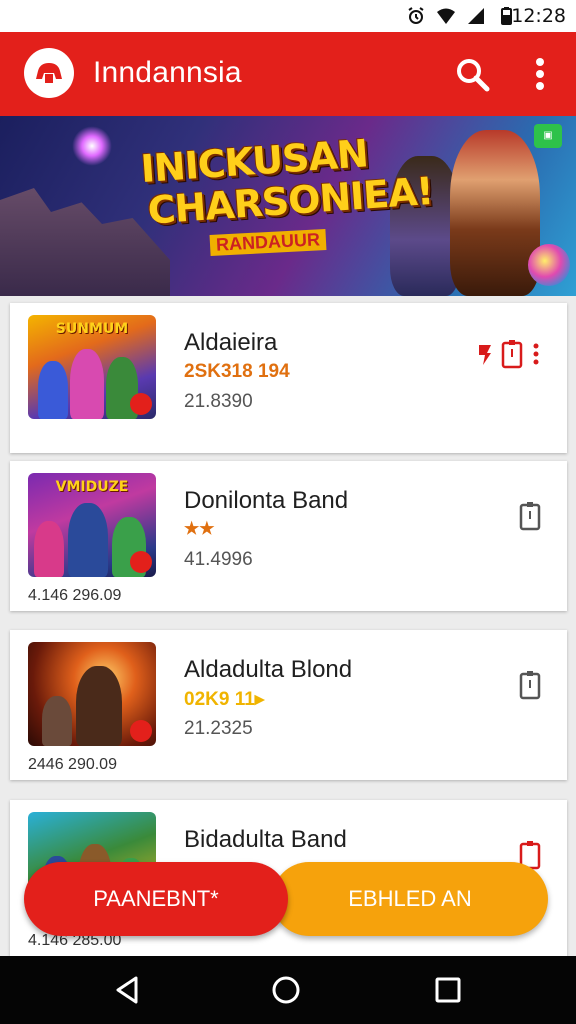  I want to click on home-icon, so click(286, 990).